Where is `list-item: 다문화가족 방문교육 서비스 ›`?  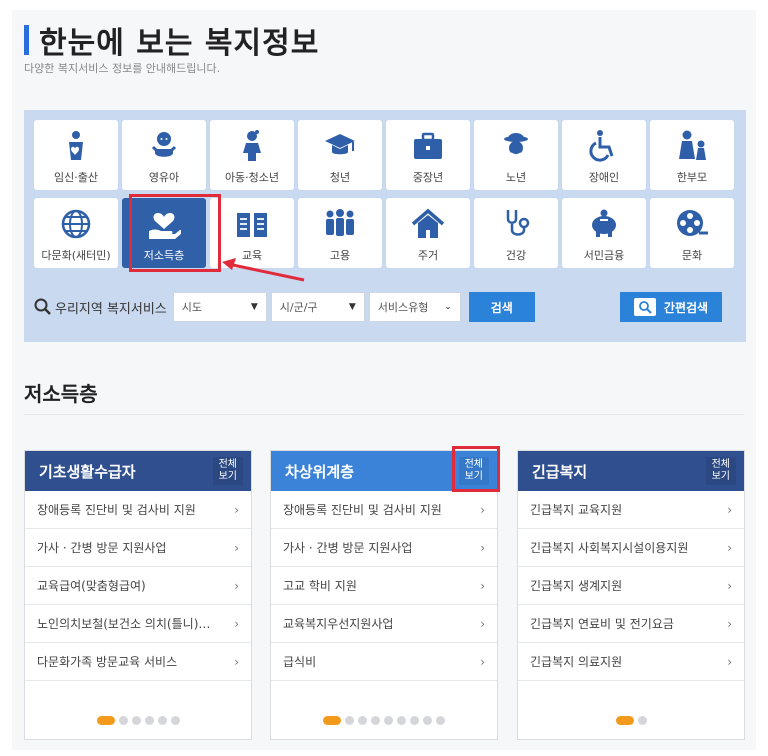
list-item: 다문화가족 방문교육 서비스 › is located at coordinates (138, 662).